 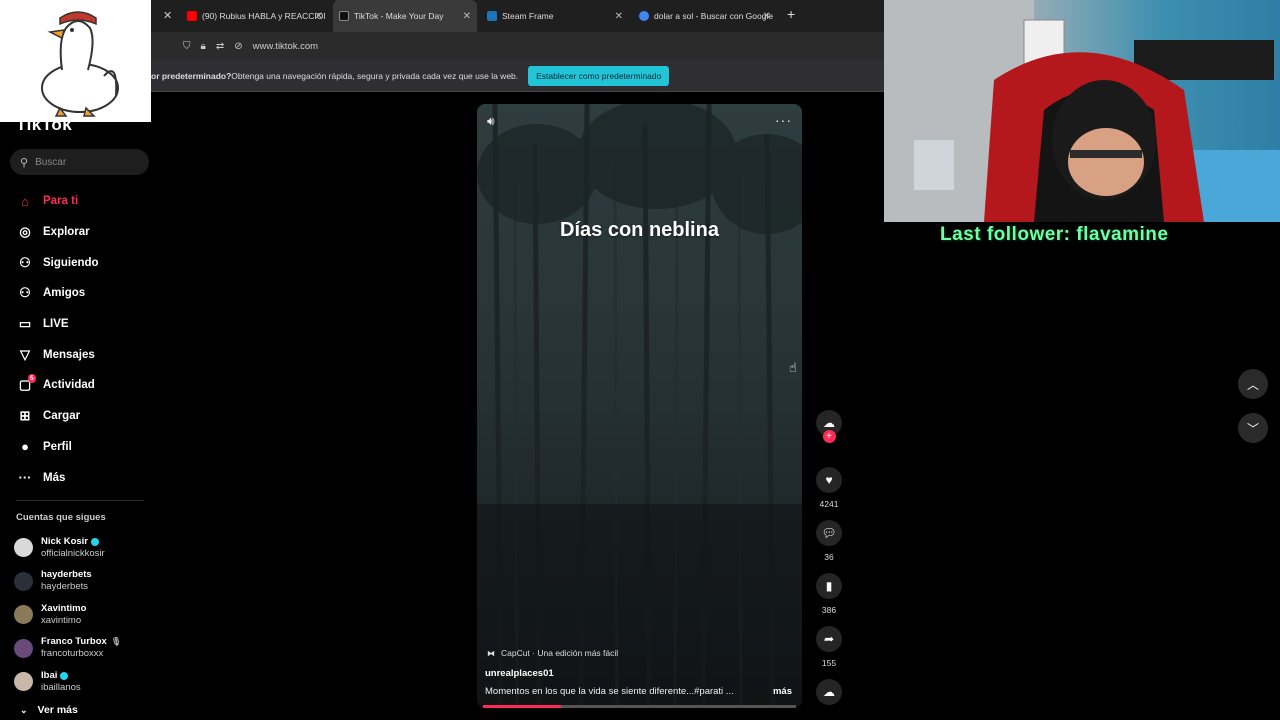 I want to click on sidebar-item-live: ▭ LIVE, so click(x=83, y=324).